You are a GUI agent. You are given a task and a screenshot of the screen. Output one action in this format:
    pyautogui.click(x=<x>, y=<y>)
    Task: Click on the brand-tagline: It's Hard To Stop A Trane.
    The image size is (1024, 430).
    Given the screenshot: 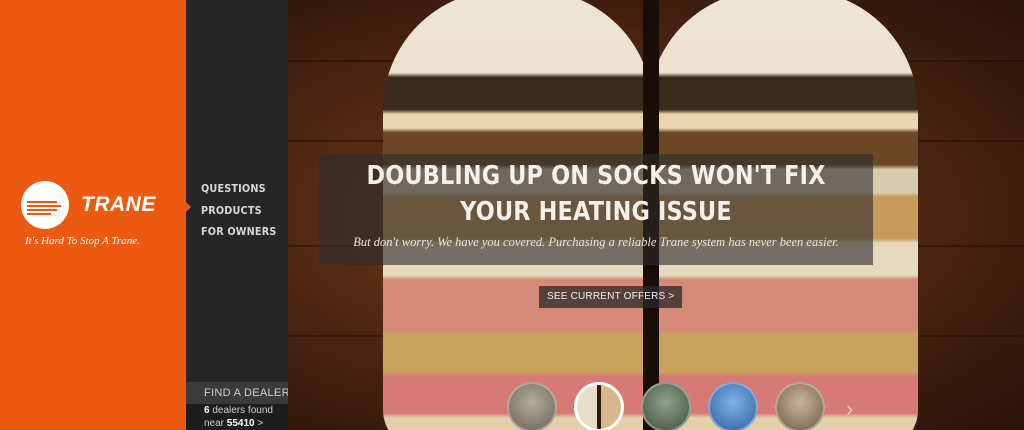 What is the action you would take?
    pyautogui.click(x=82, y=241)
    